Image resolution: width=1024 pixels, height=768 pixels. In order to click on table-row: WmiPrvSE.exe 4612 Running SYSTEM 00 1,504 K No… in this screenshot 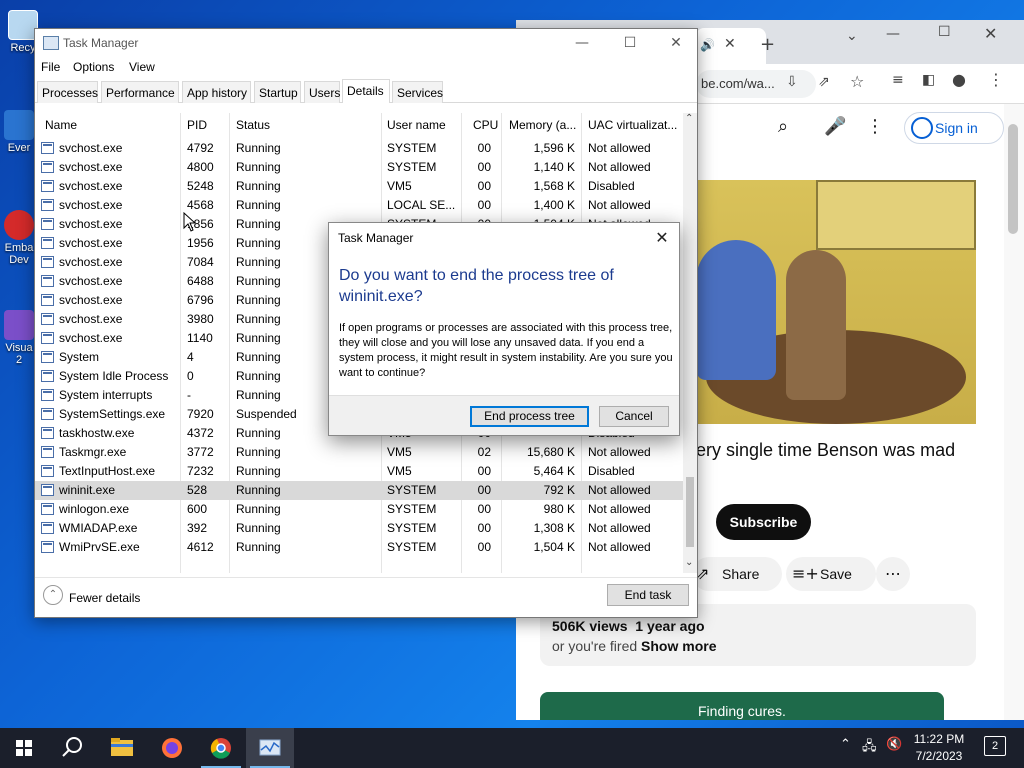, I will do `click(359, 547)`.